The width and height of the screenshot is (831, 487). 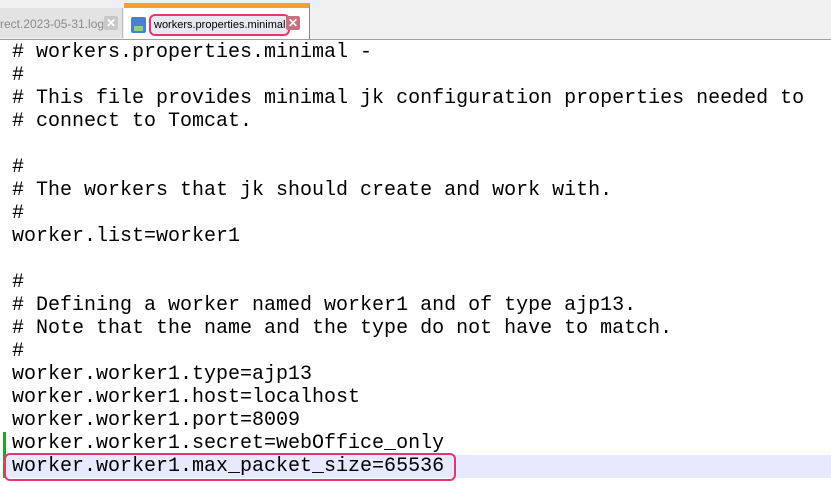 I want to click on code-line: worker.worker1.port=8009, so click(x=156, y=420).